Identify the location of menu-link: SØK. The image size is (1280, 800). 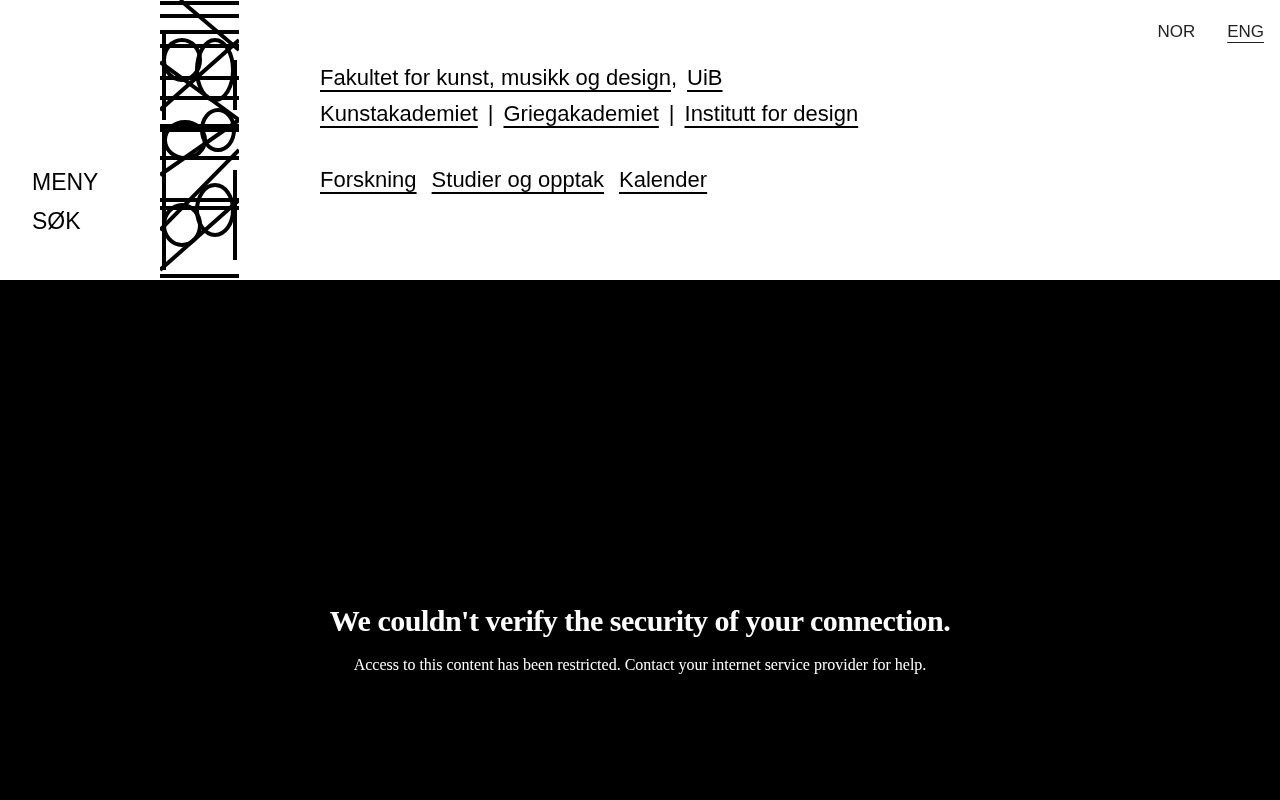
(56, 221).